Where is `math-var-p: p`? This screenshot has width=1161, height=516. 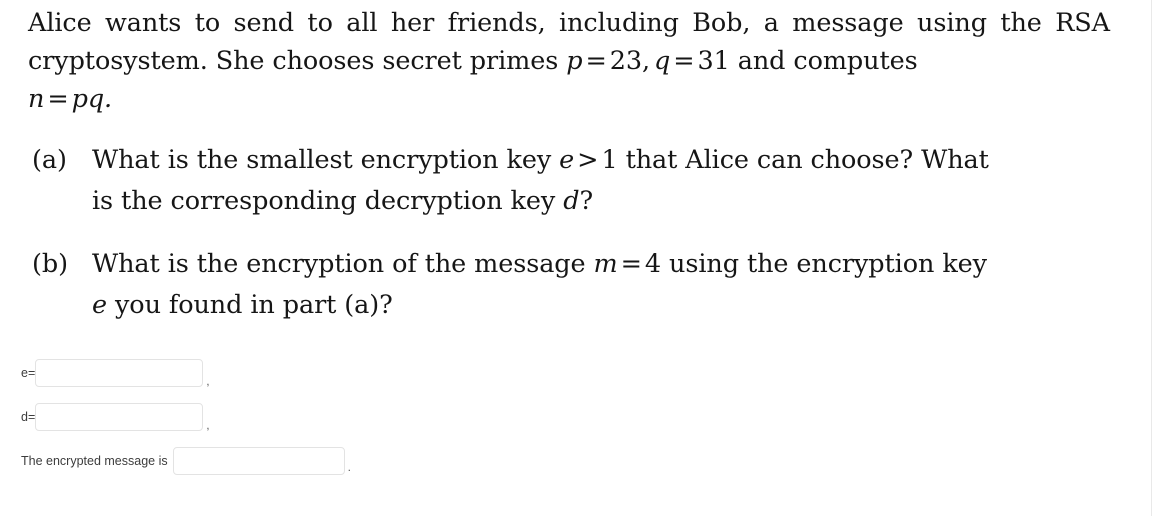
math-var-p: p is located at coordinates (574, 61).